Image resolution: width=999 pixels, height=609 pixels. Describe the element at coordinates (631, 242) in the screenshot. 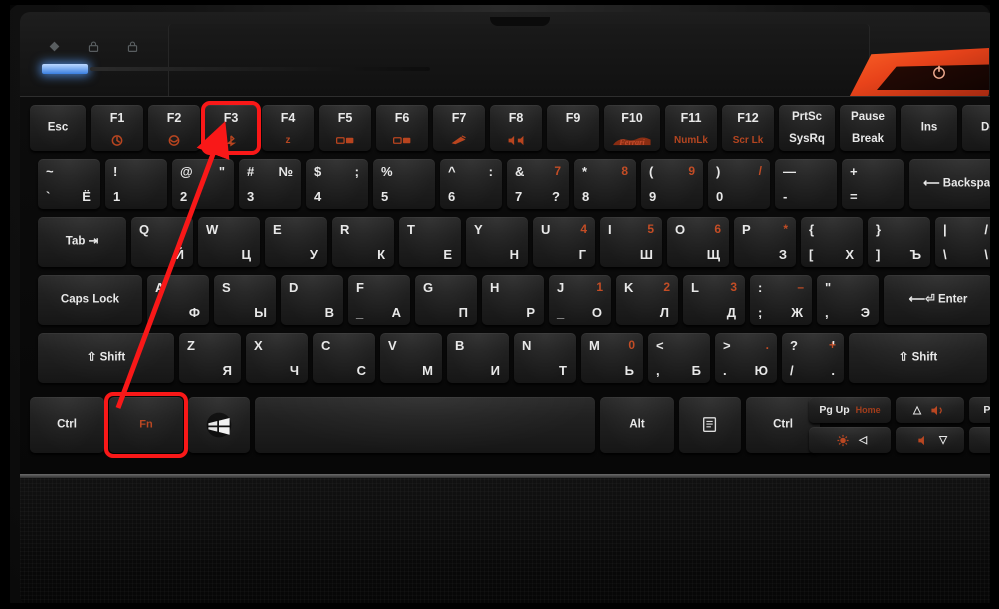

I see `key-i: I 5 Ш` at that location.